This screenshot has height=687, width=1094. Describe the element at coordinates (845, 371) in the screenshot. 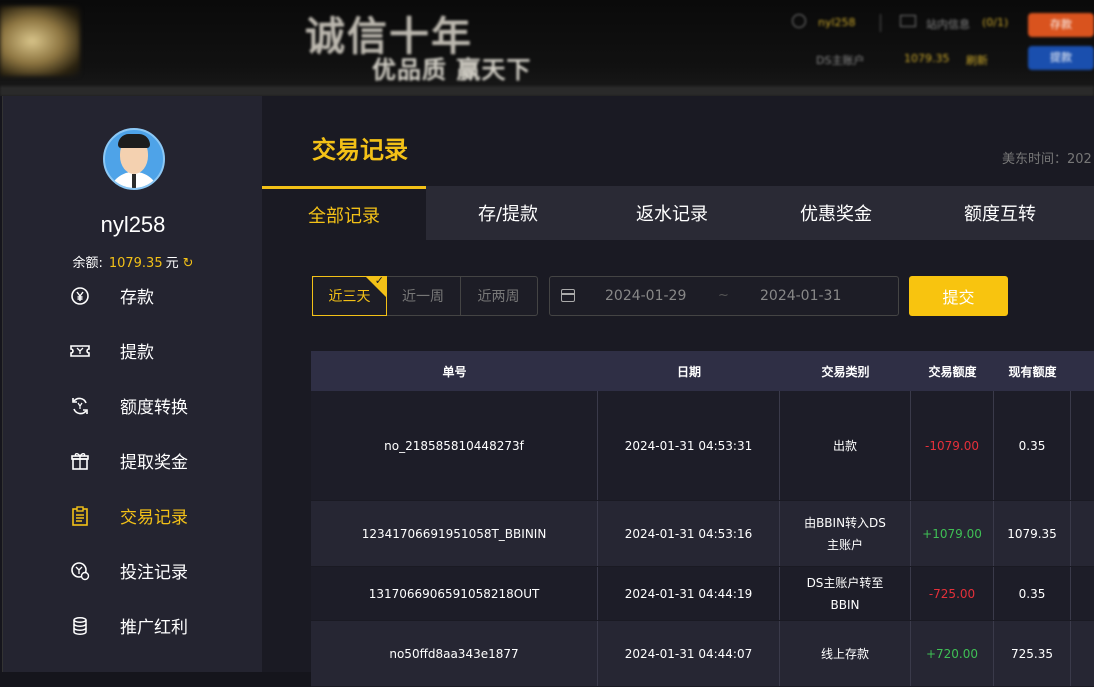

I see `header-type: 交易类别` at that location.